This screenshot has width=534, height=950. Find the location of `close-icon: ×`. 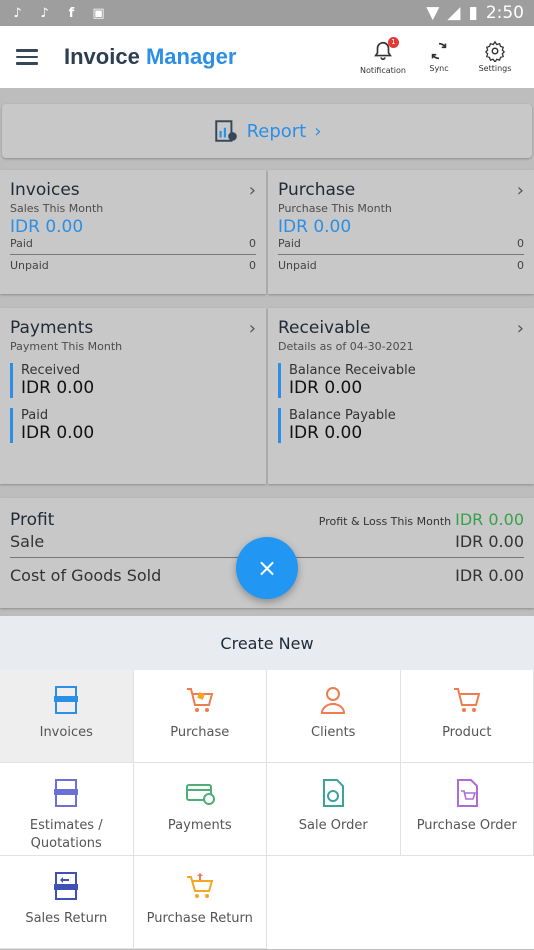

close-icon: × is located at coordinates (267, 568).